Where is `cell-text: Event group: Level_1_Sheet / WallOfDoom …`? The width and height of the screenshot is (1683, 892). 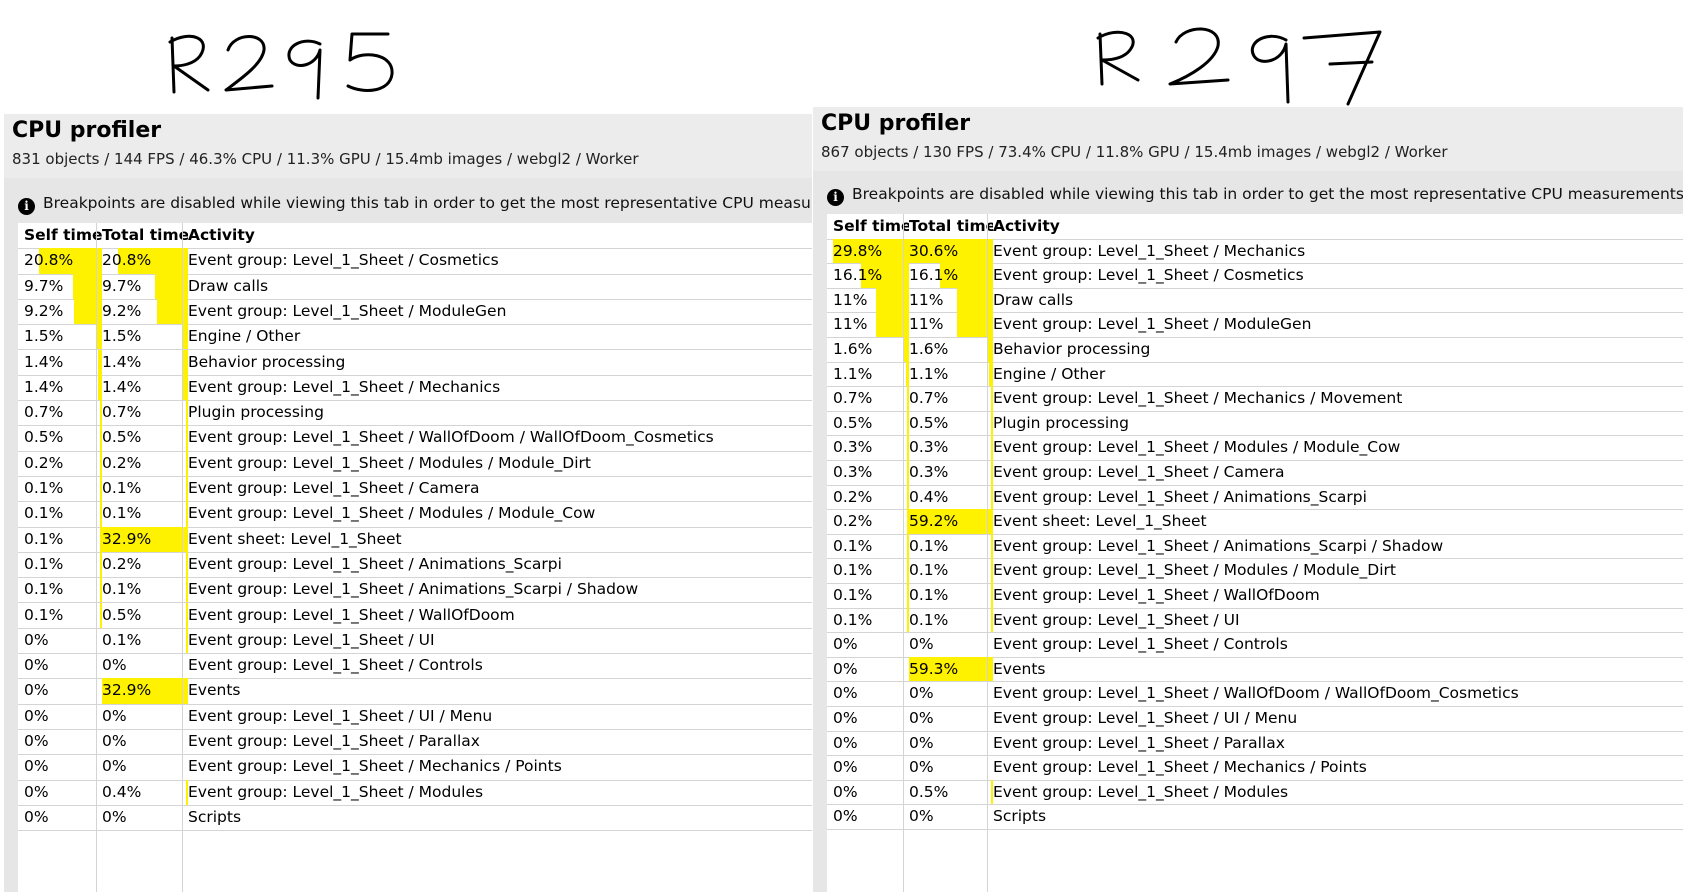 cell-text: Event group: Level_1_Sheet / WallOfDoom … is located at coordinates (451, 437).